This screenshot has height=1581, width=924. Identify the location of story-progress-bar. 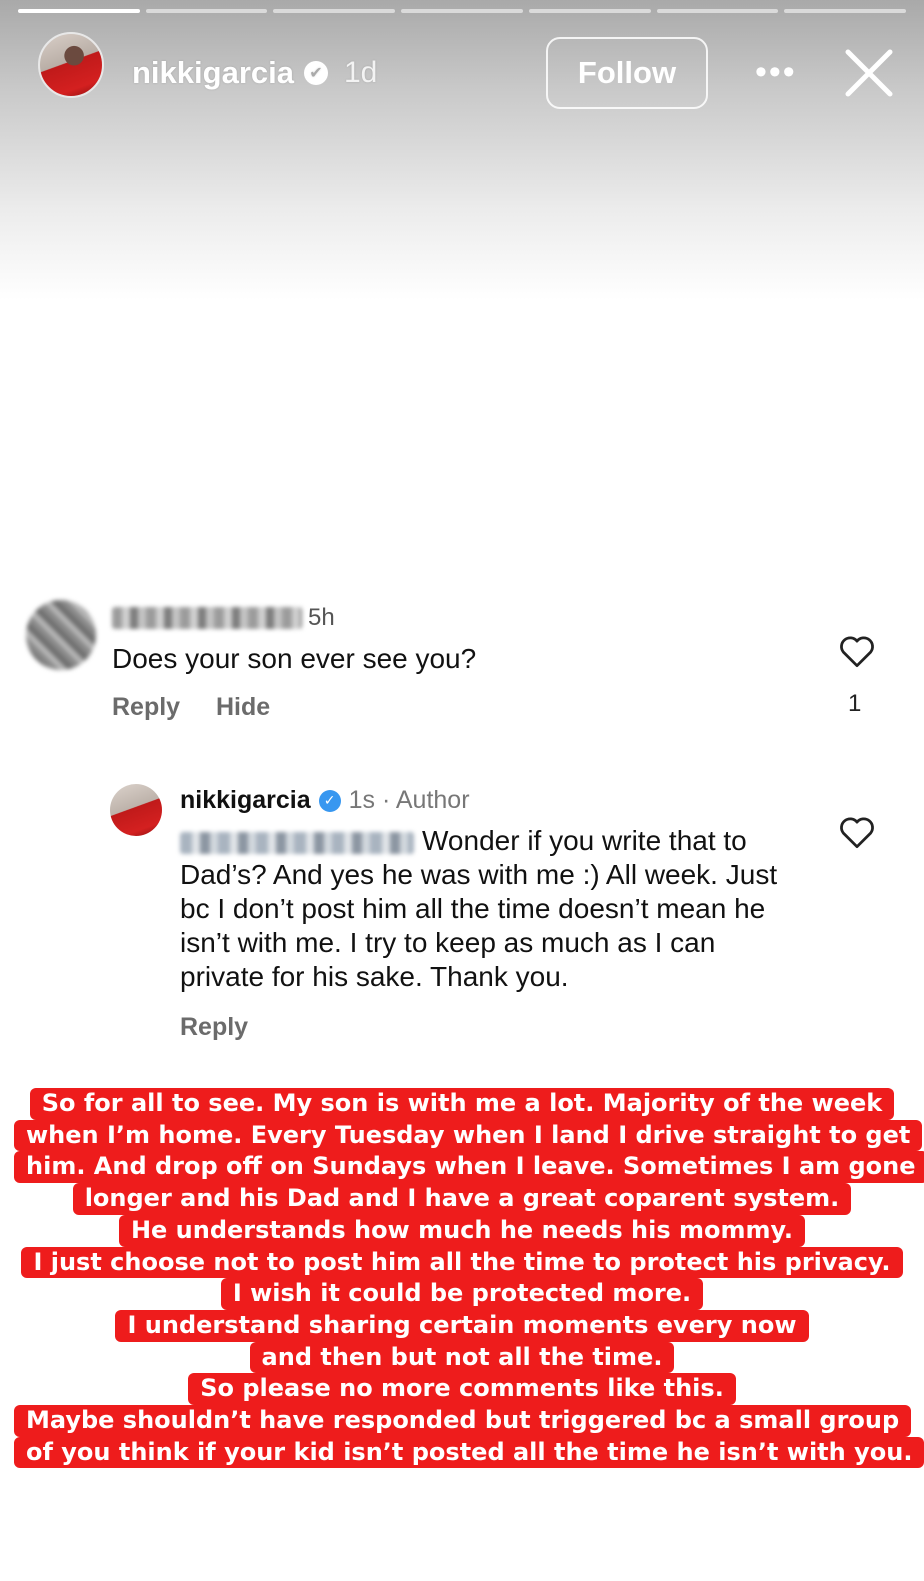
(462, 11).